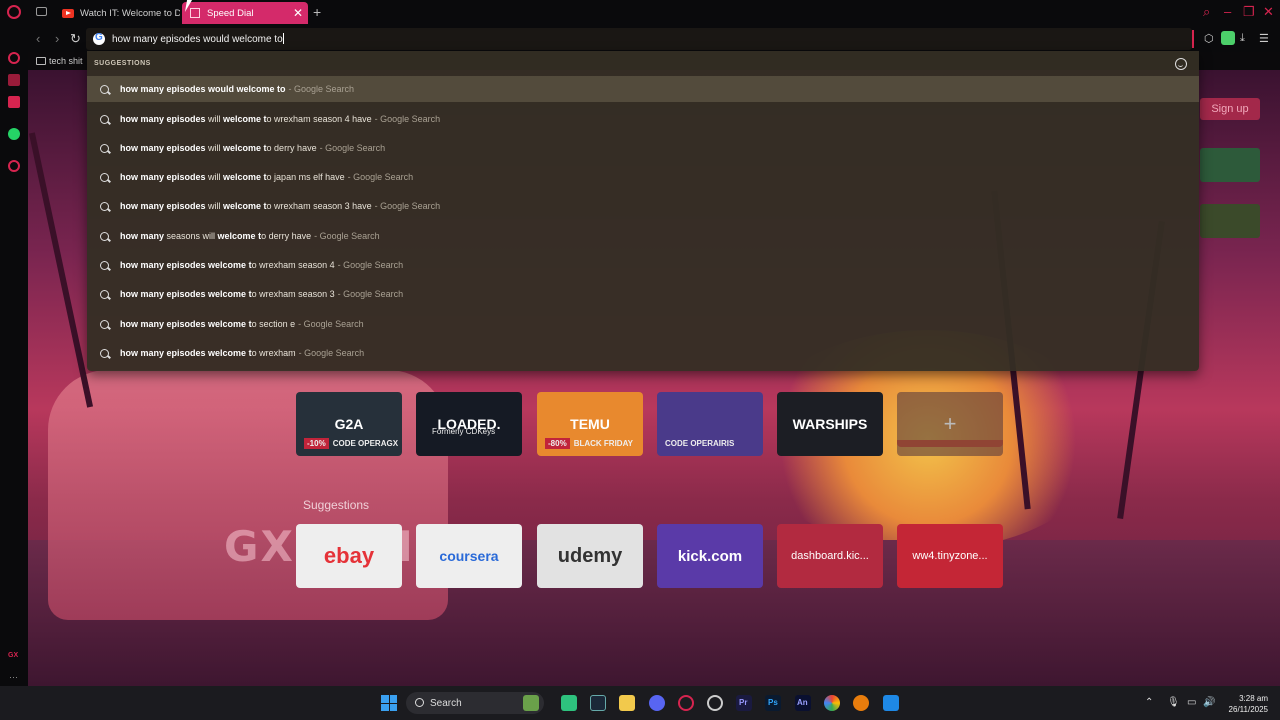 Image resolution: width=1280 pixels, height=720 pixels. I want to click on discord-icon, so click(657, 703).